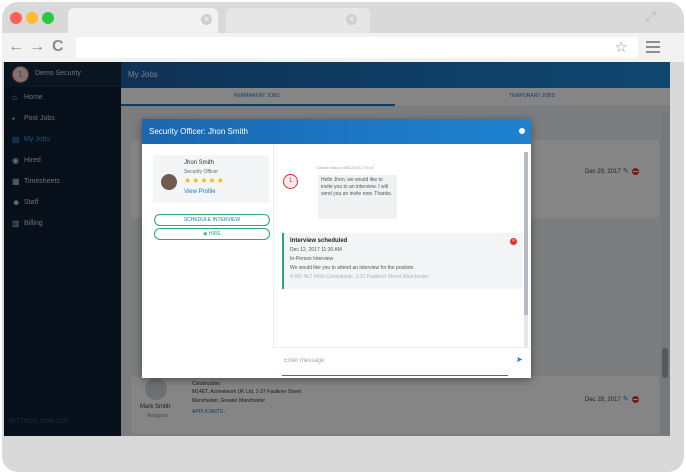 Image resolution: width=686 pixels, height=474 pixels. Describe the element at coordinates (345, 167) in the screenshot. I see `message-meta: Claudio Mauro 05/12/2017 05:47` at that location.